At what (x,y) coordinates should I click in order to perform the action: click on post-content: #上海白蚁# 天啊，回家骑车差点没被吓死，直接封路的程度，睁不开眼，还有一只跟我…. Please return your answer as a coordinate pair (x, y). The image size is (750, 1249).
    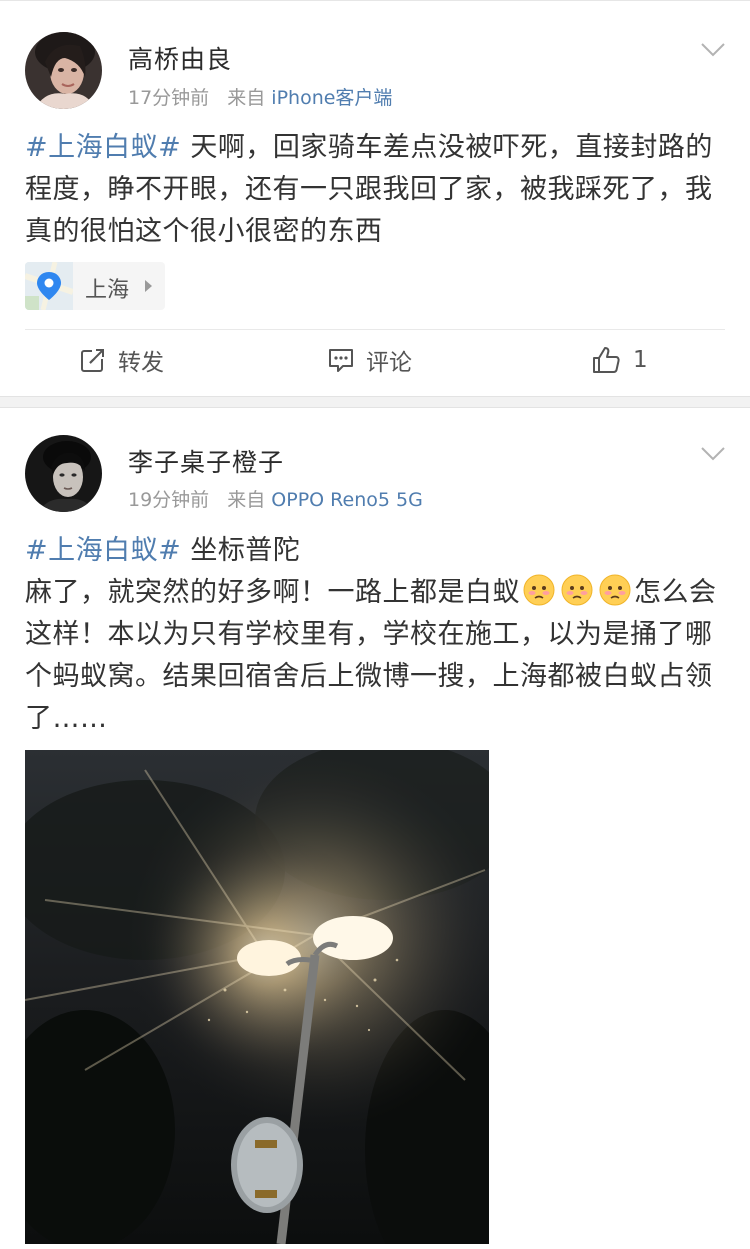
    Looking at the image, I should click on (375, 190).